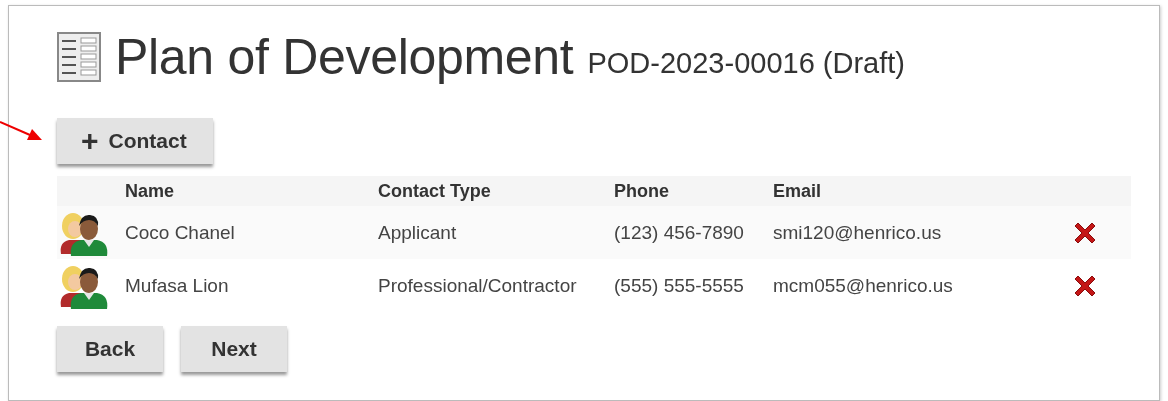  Describe the element at coordinates (478, 285) in the screenshot. I see `table-cell-text: Professional/Contractor` at that location.